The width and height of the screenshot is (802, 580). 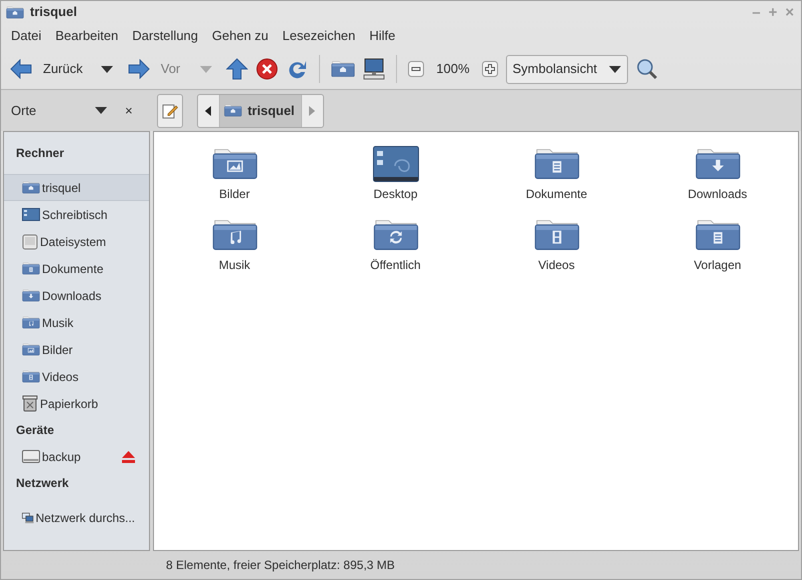 I want to click on section-heading: Rechner, so click(x=40, y=153).